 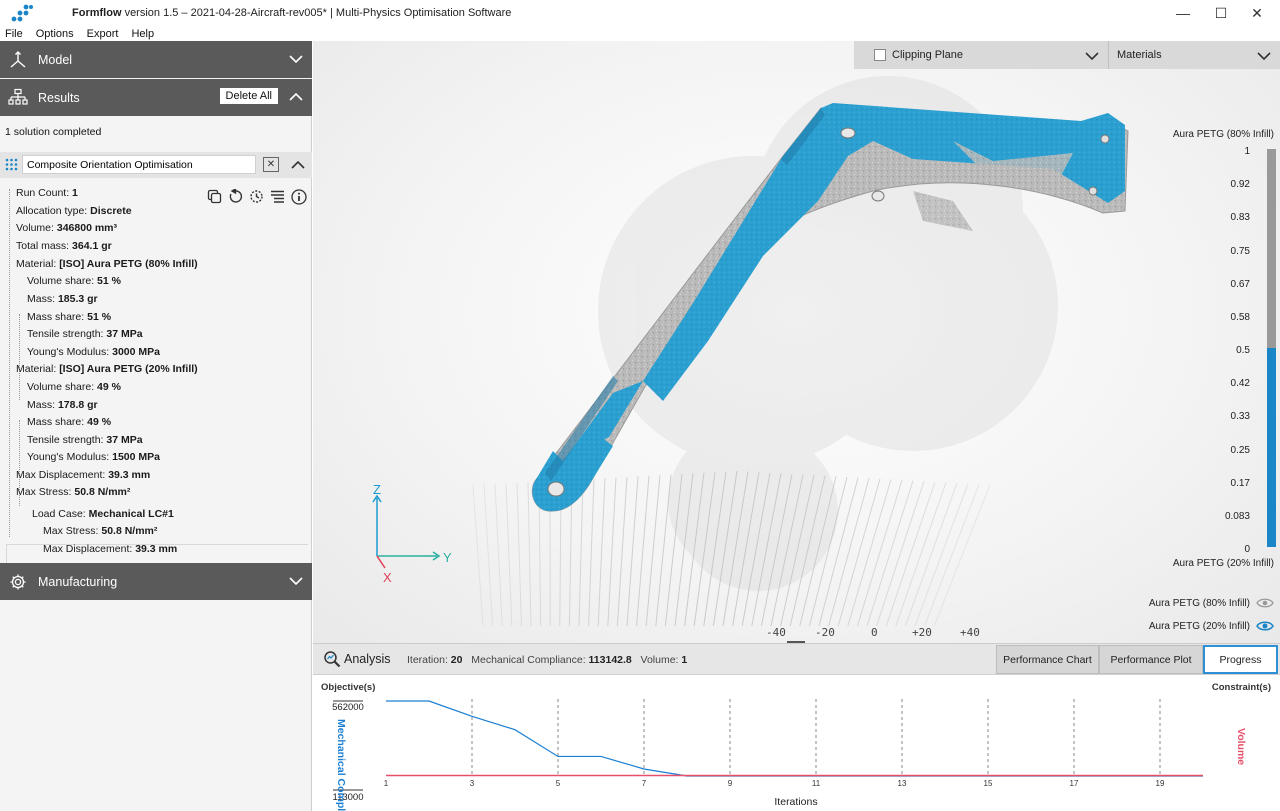 I want to click on scale-label: +40, so click(x=970, y=632).